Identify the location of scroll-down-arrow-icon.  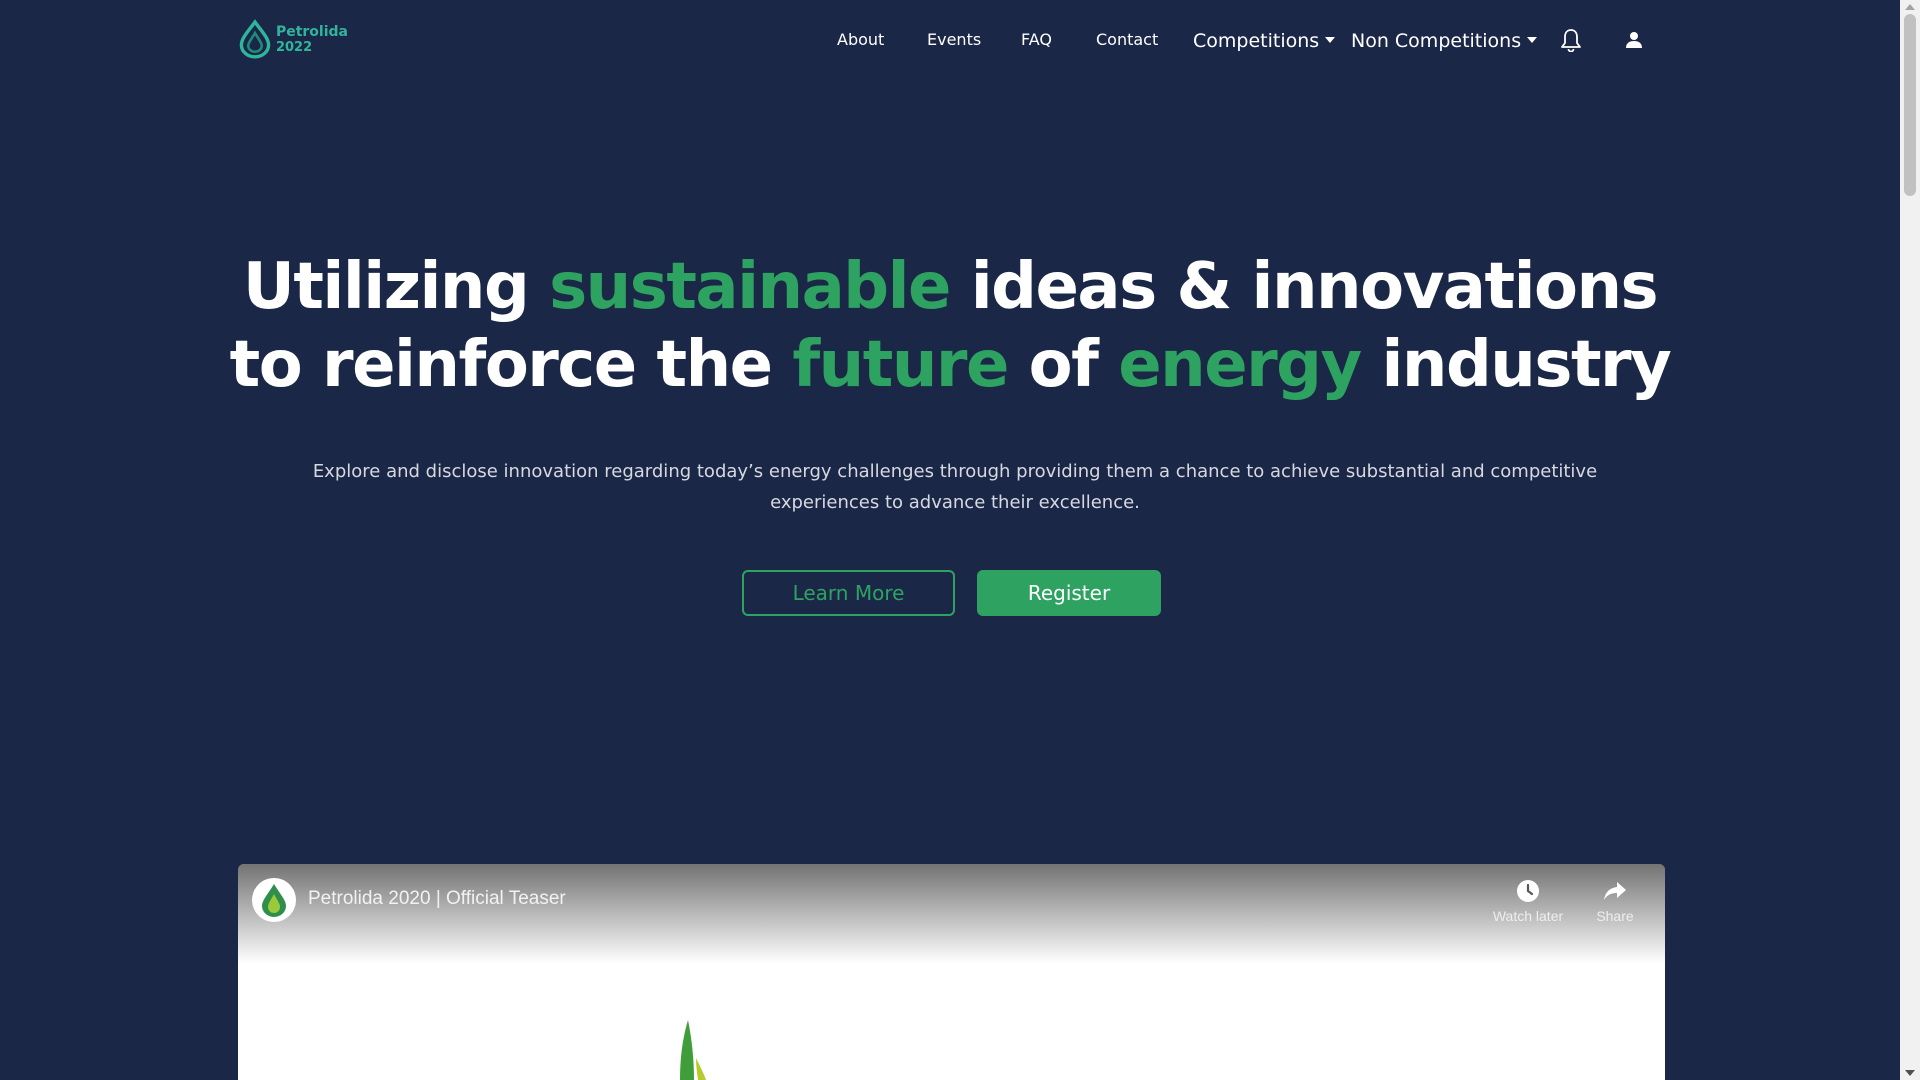
(1910, 1073).